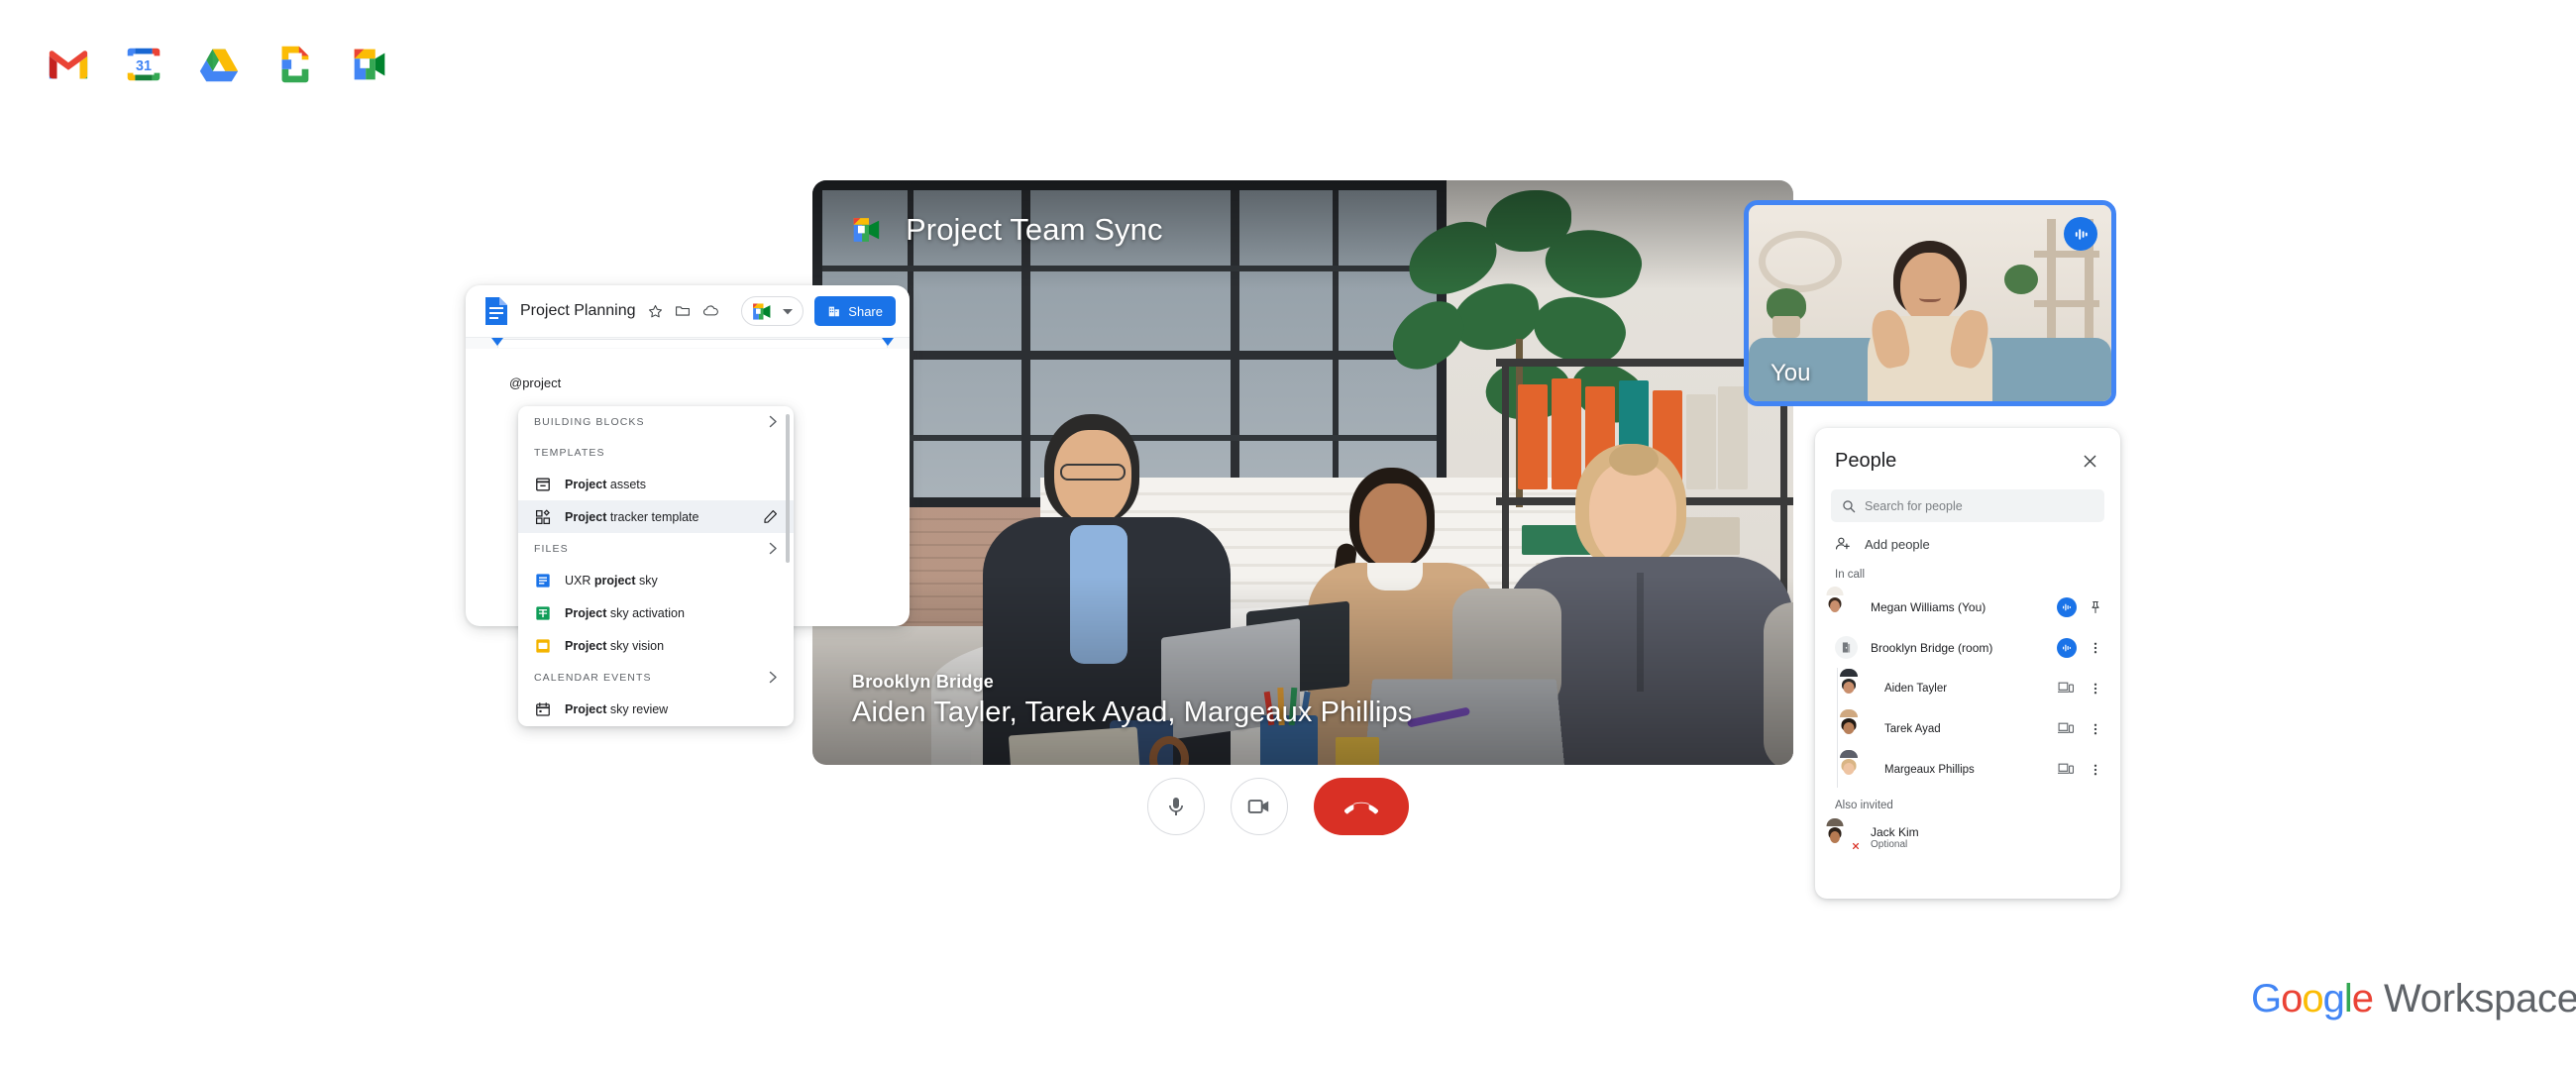 The height and width of the screenshot is (1073, 2576). Describe the element at coordinates (2089, 461) in the screenshot. I see `close-icon` at that location.